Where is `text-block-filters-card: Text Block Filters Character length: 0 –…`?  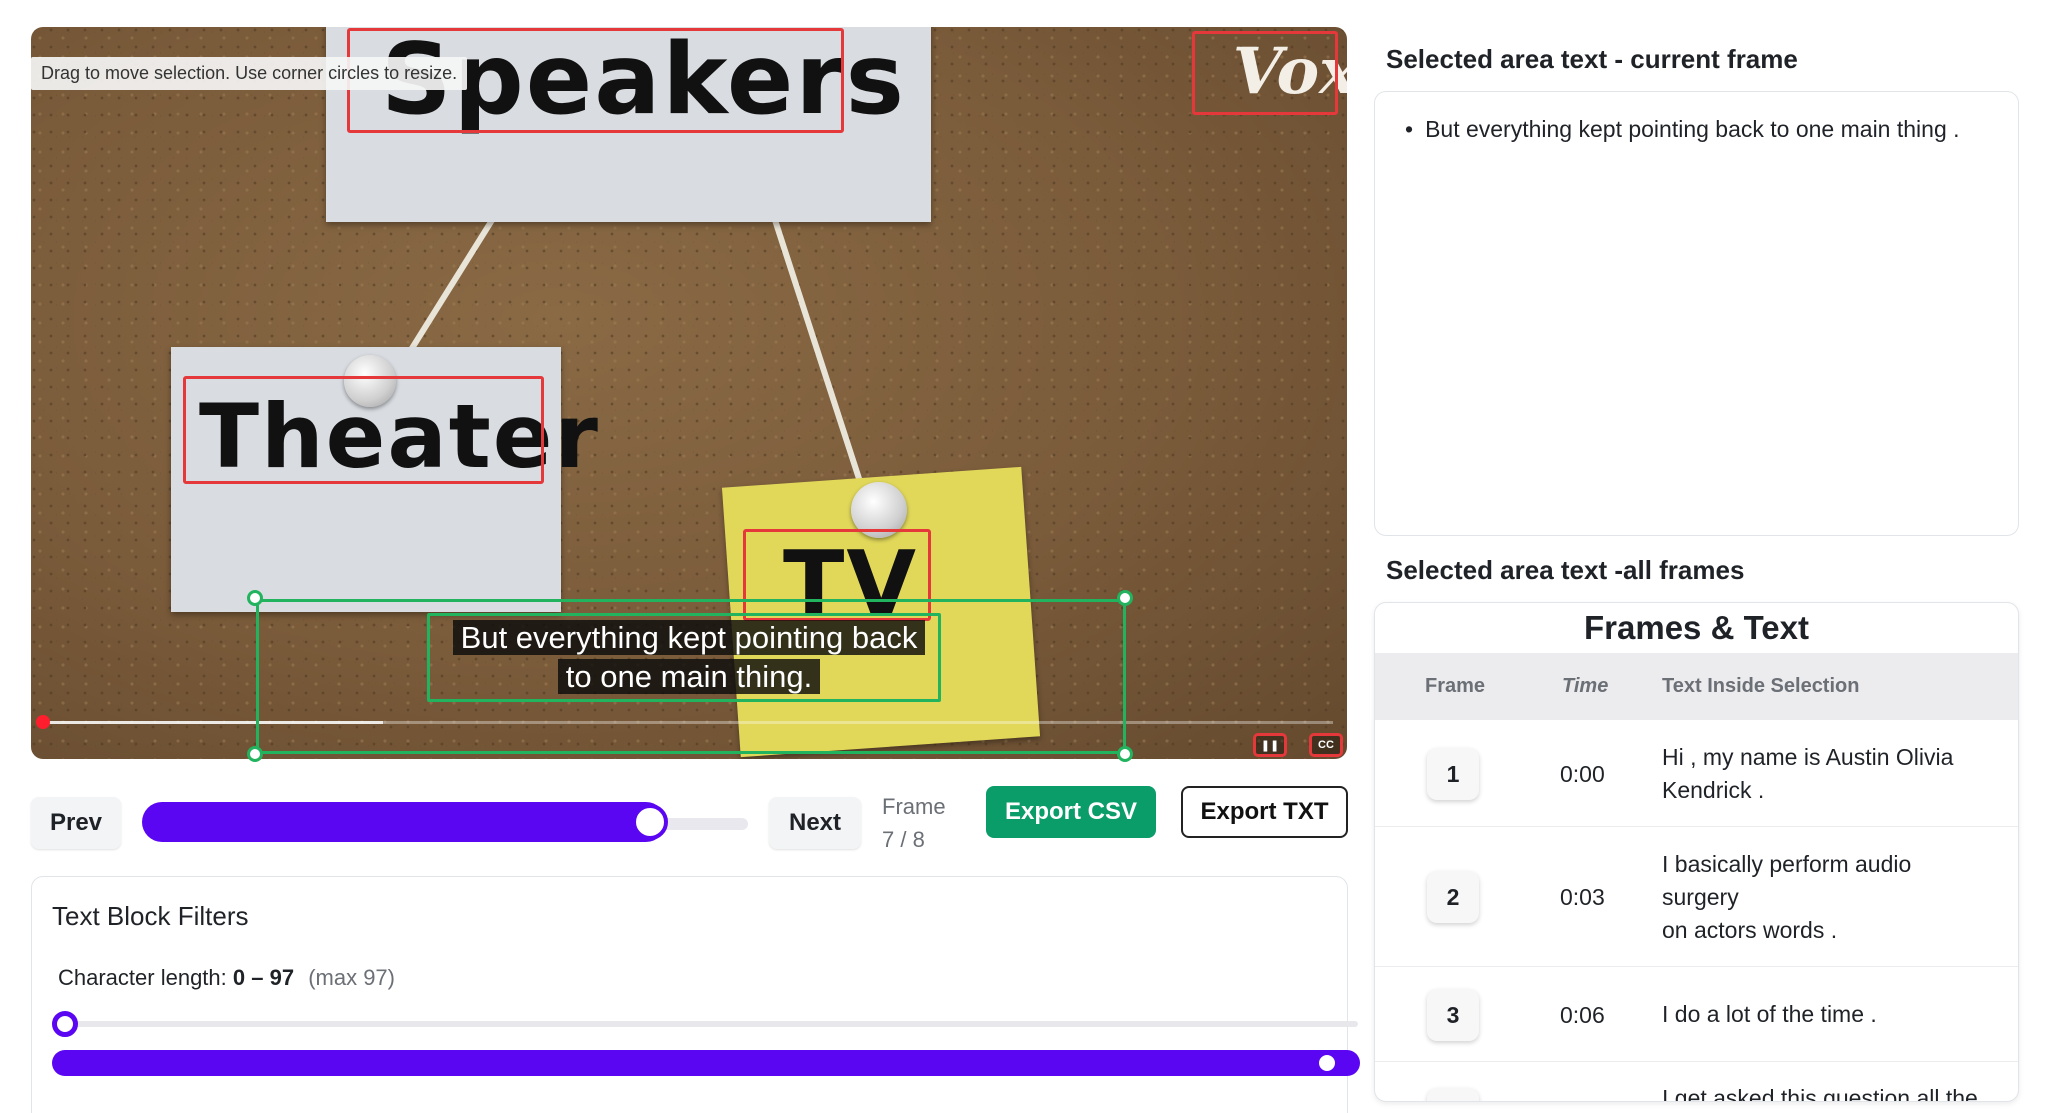
text-block-filters-card: Text Block Filters Character length: 0 –… is located at coordinates (695, 994).